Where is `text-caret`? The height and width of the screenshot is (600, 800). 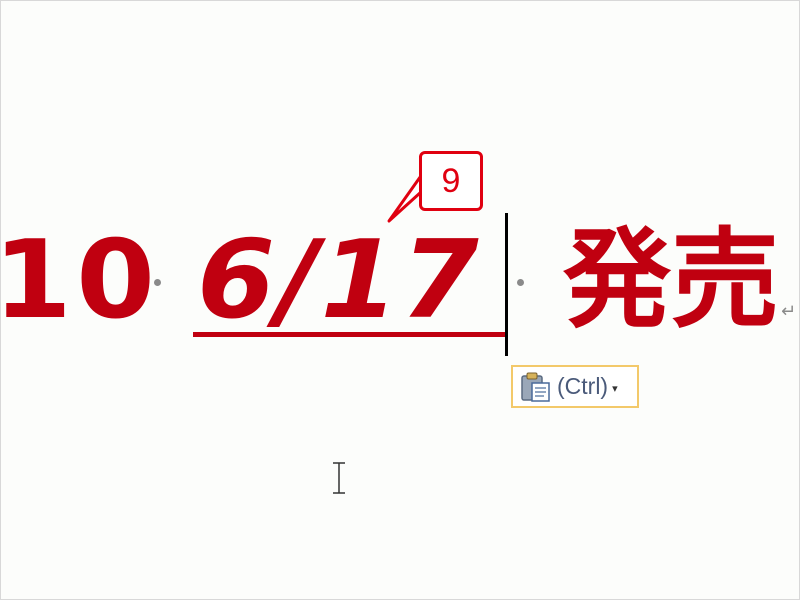
text-caret is located at coordinates (506, 284).